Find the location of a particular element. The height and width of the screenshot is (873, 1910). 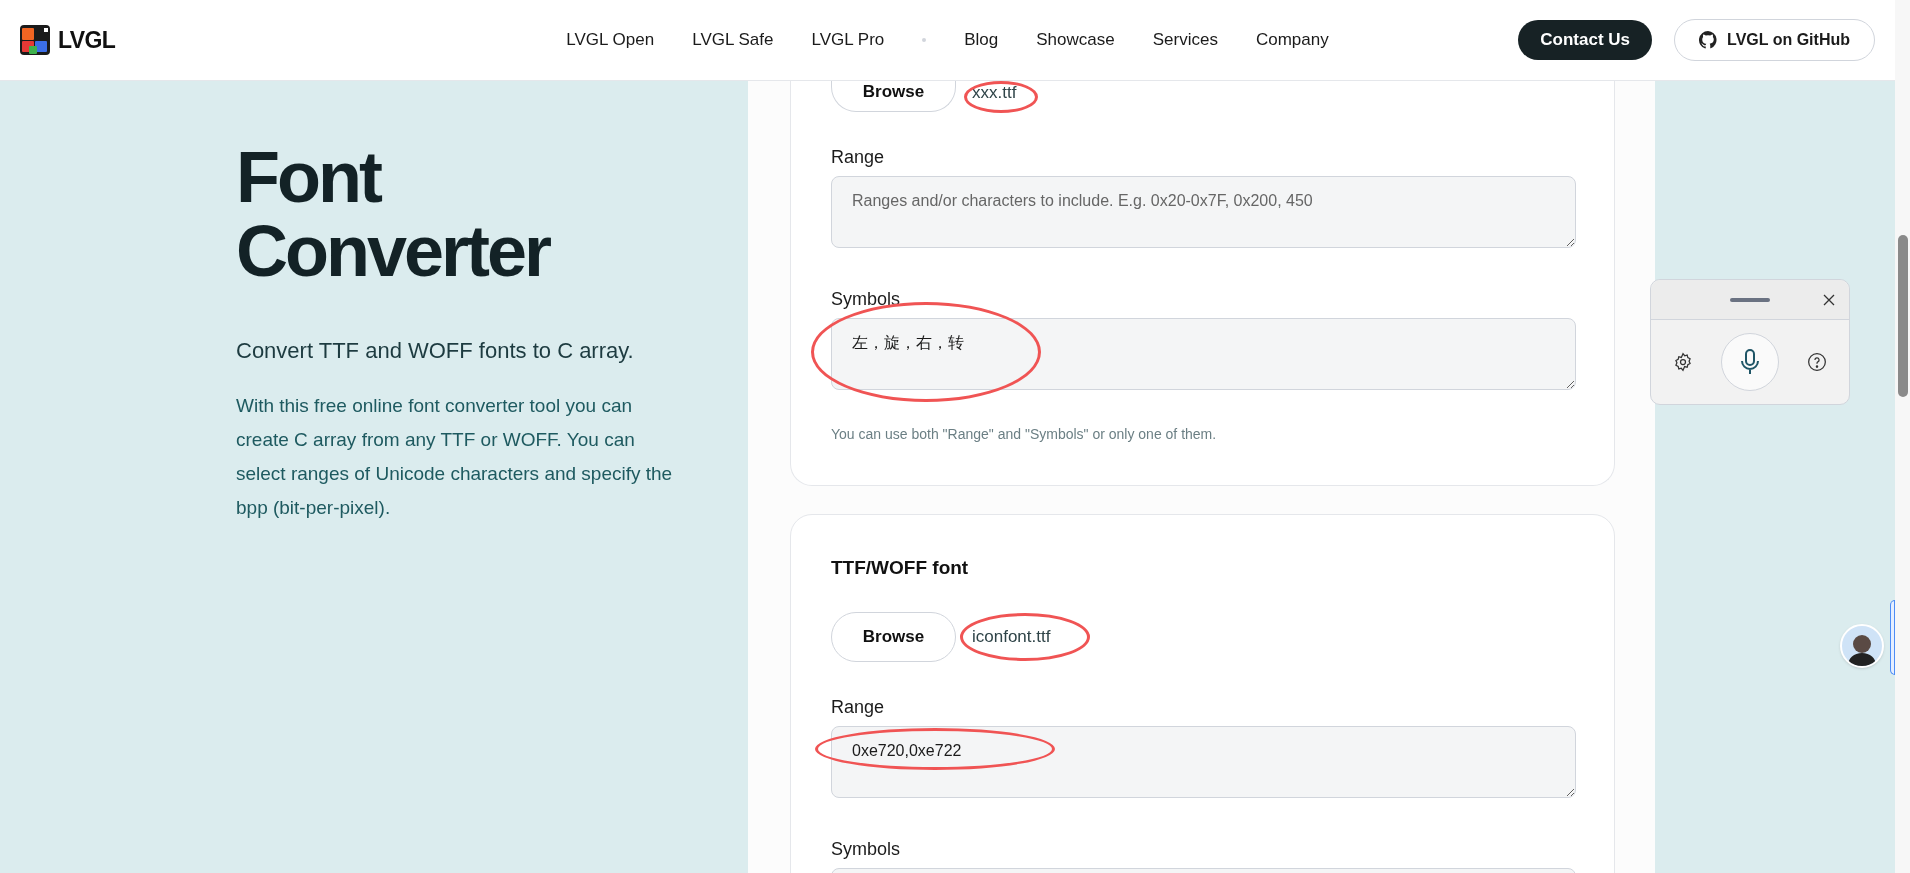

contact-us-button: Contact Us is located at coordinates (1585, 40).